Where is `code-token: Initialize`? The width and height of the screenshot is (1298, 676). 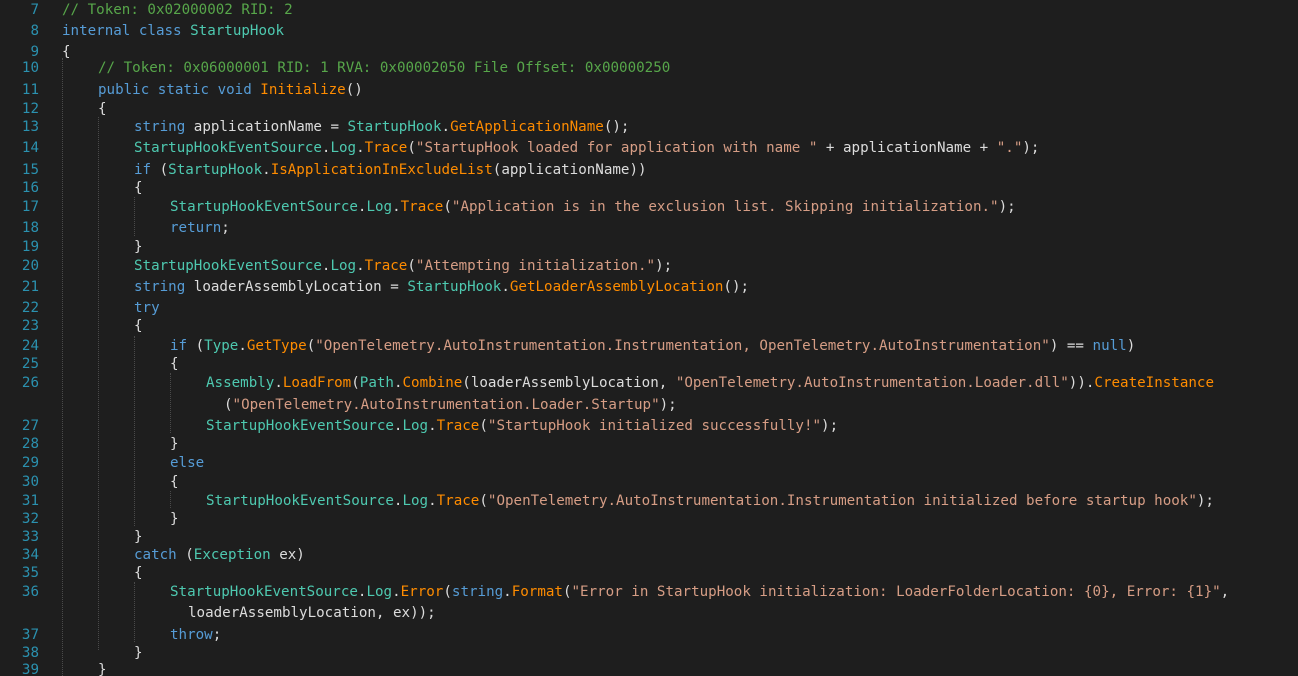 code-token: Initialize is located at coordinates (303, 90).